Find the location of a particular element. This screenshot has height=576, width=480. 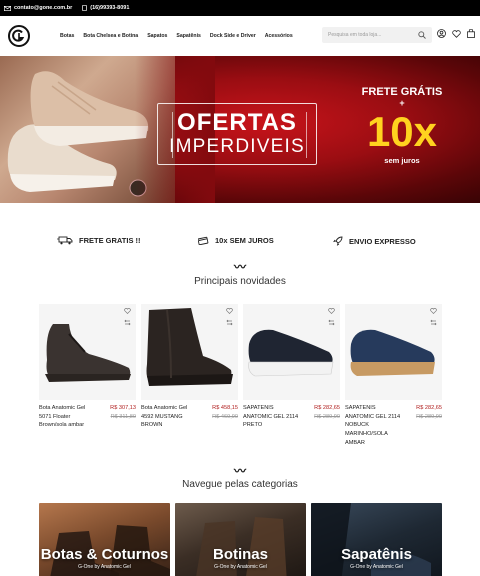

search-icon is located at coordinates (422, 35).